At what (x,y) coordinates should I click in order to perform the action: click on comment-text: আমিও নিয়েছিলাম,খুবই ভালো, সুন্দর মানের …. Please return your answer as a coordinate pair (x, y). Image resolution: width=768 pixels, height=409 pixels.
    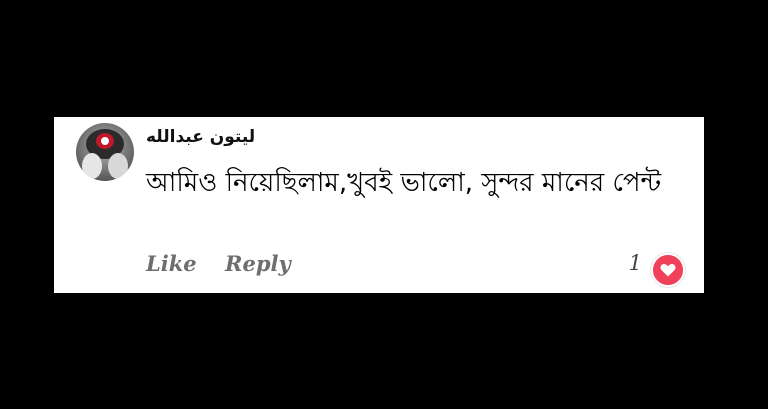
    Looking at the image, I should click on (404, 183).